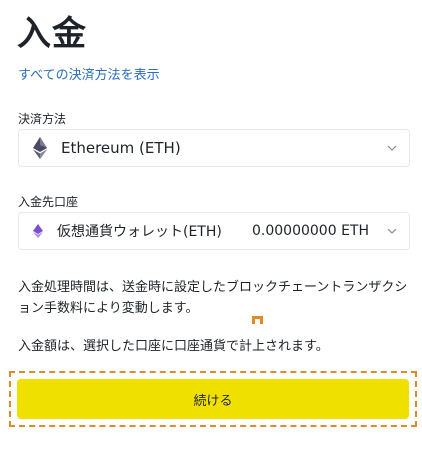 The width and height of the screenshot is (422, 449). I want to click on deposit-account-select: 仮想通貨ウォレット(ETH) 0.00000000 ETH, so click(214, 231).